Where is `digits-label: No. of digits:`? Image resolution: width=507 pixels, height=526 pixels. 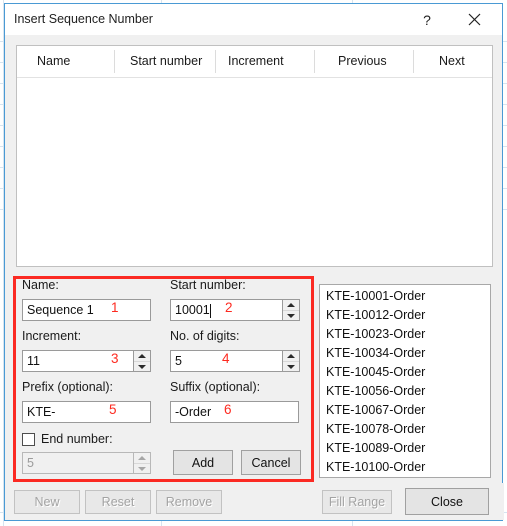 digits-label: No. of digits: is located at coordinates (205, 336).